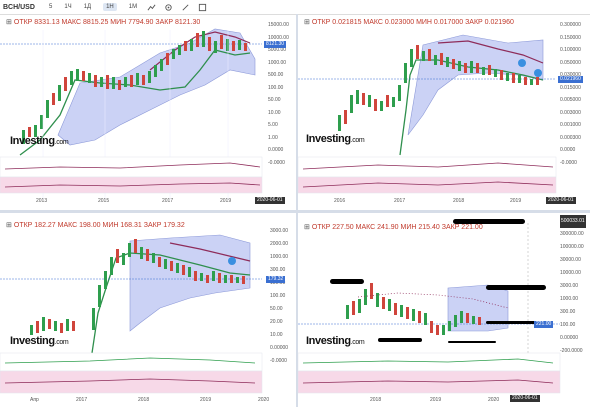  I want to click on draw-icon, so click(185, 7).